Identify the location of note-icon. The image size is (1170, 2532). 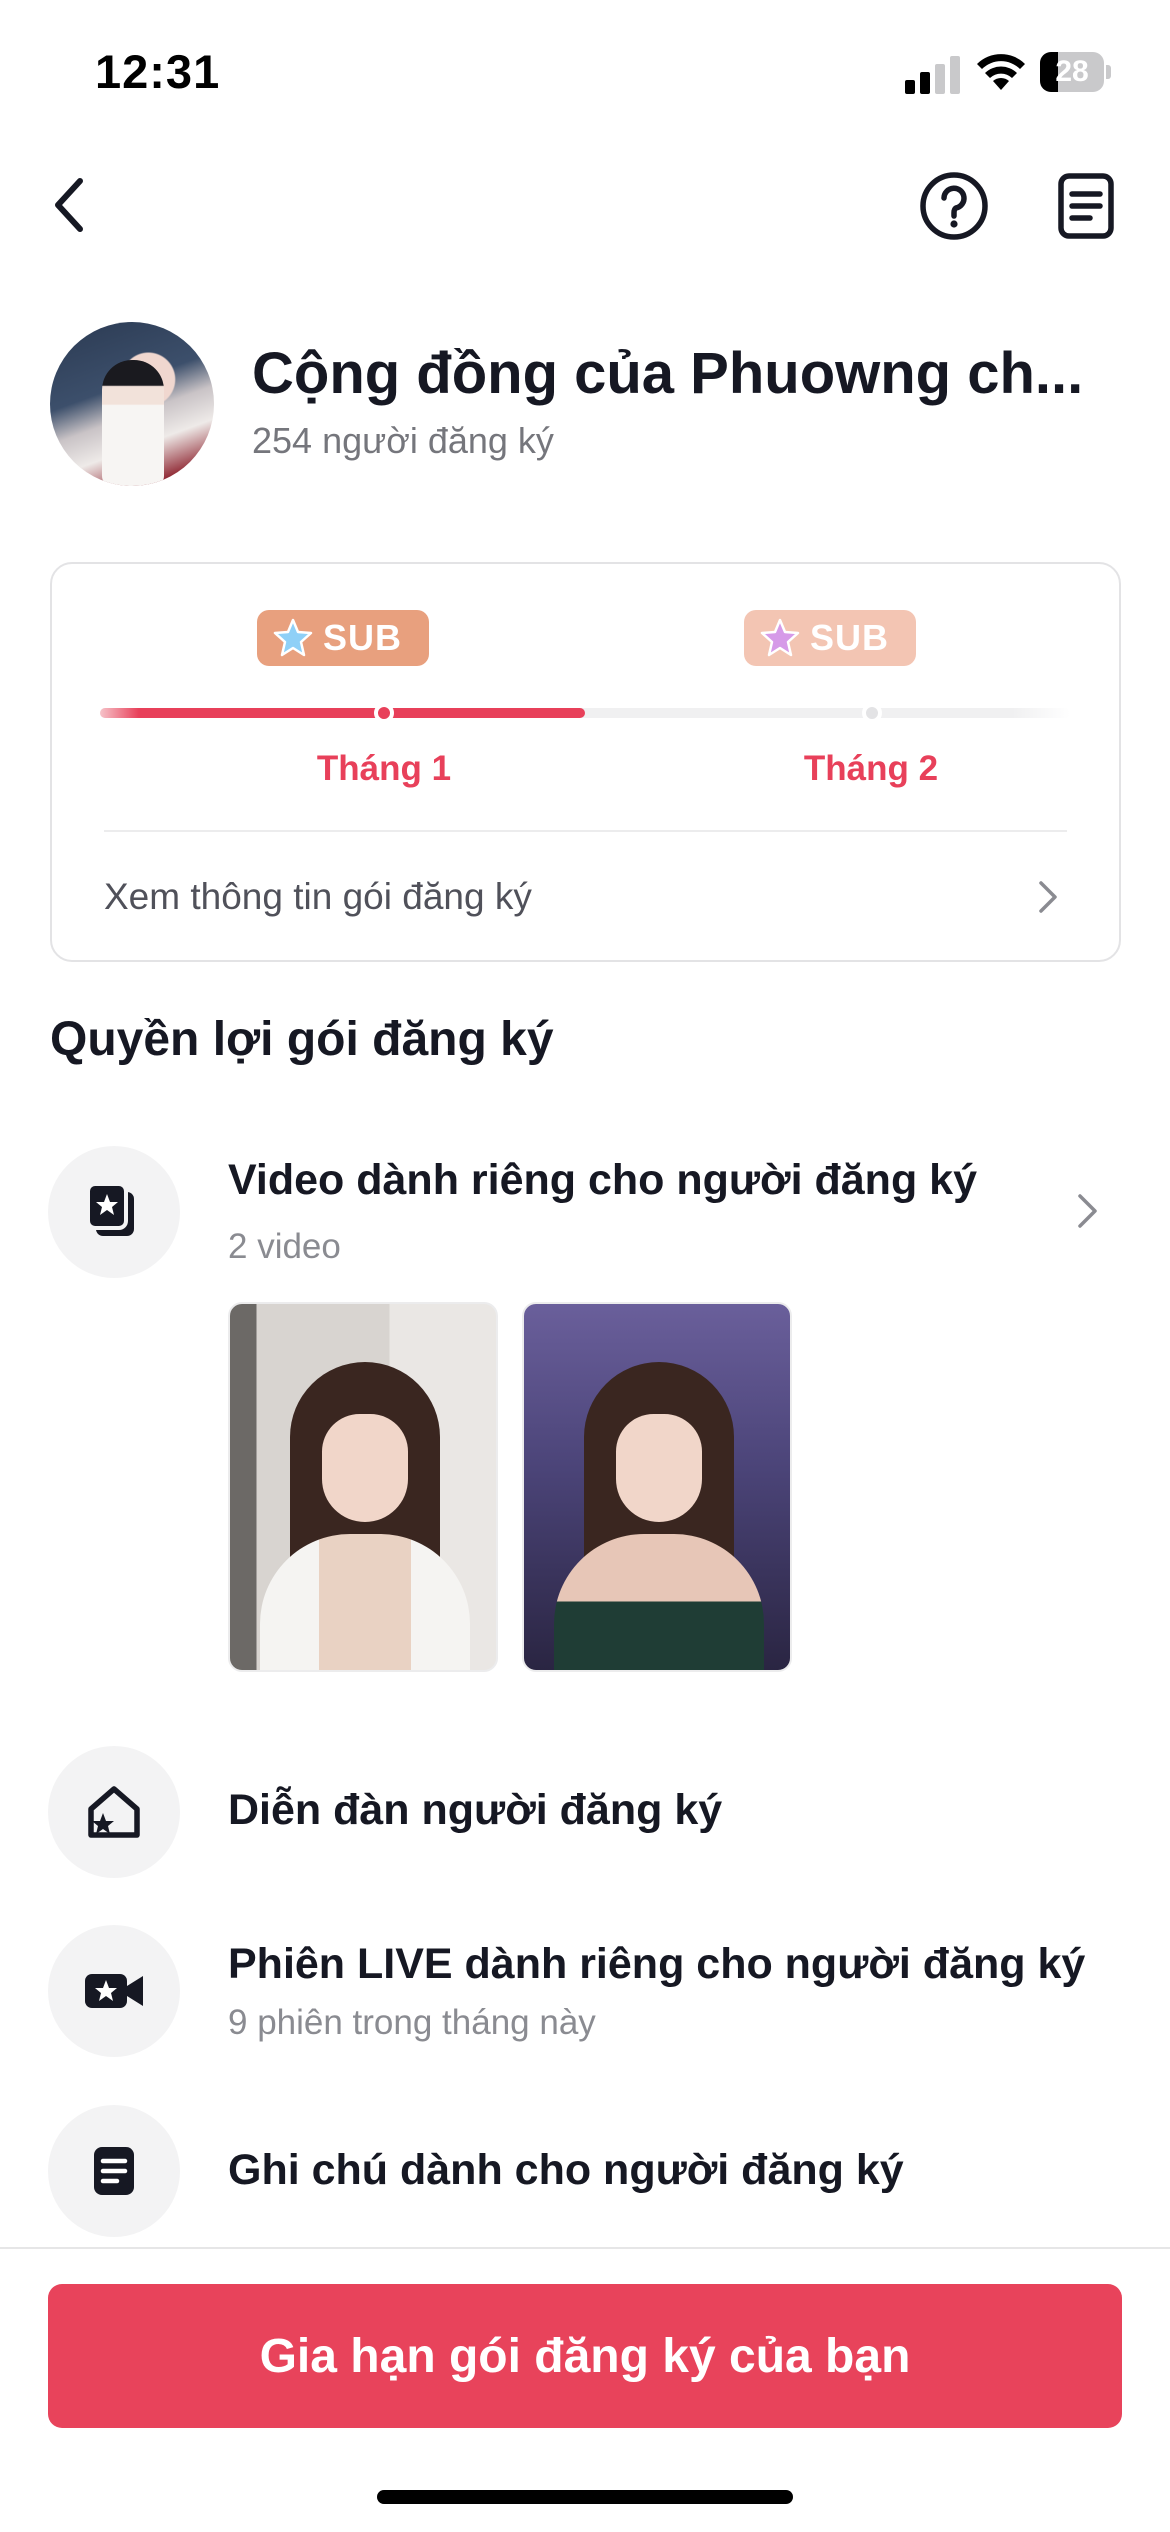
(114, 2171).